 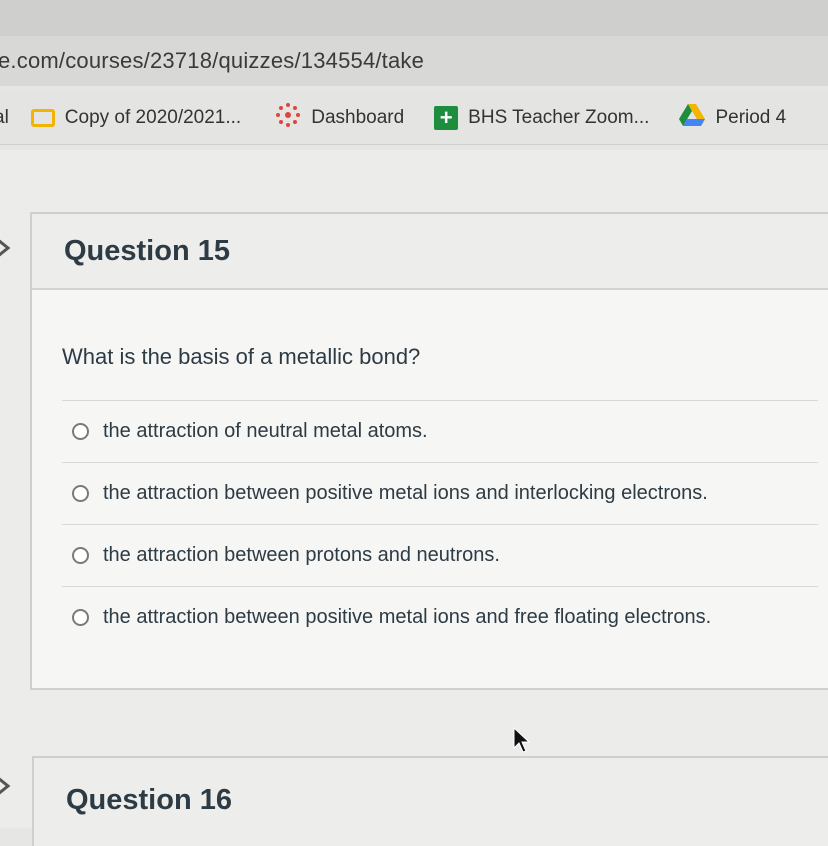 I want to click on bookmark-period-4: Period 4, so click(x=732, y=118).